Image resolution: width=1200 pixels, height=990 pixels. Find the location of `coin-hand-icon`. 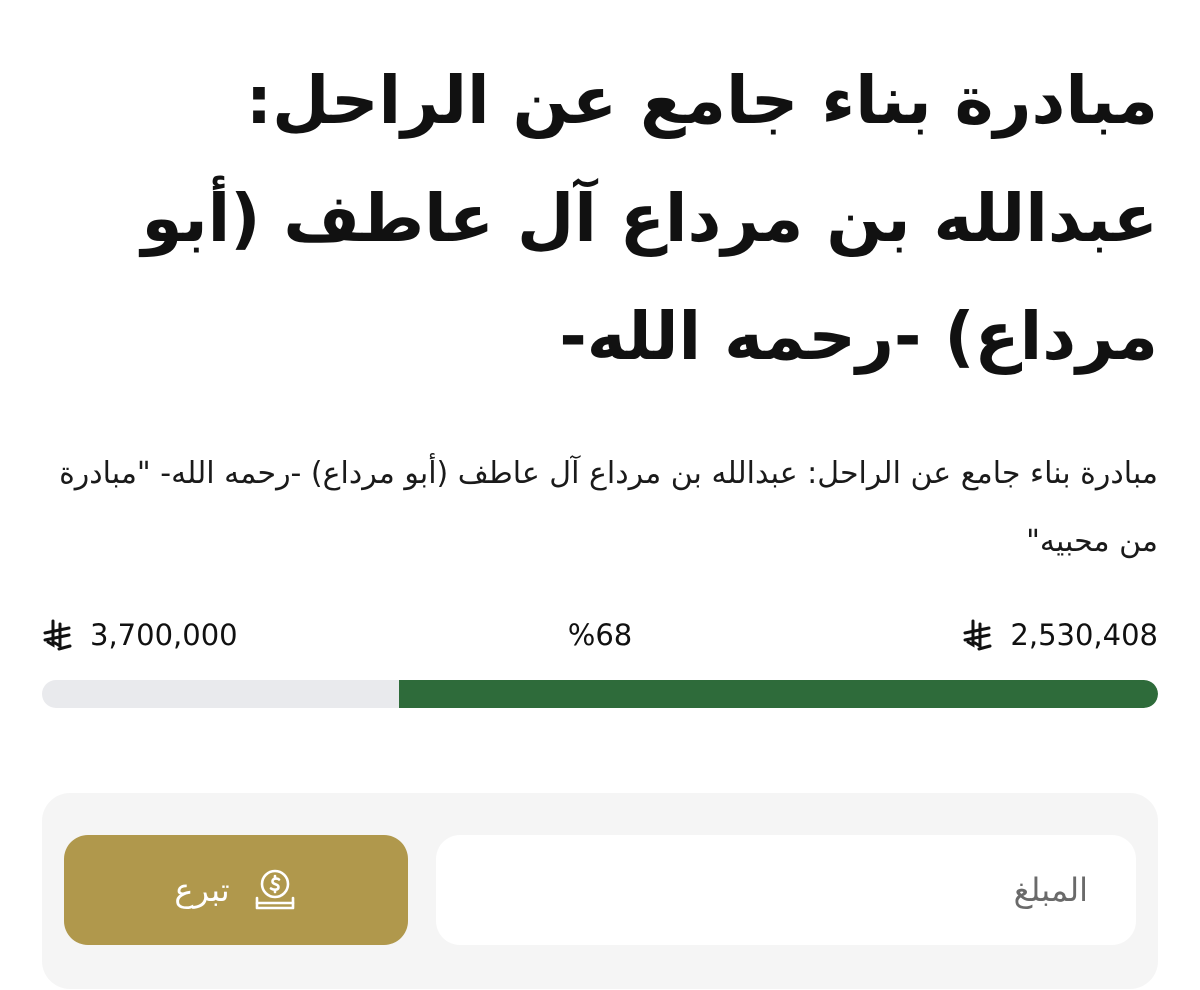

coin-hand-icon is located at coordinates (275, 890).